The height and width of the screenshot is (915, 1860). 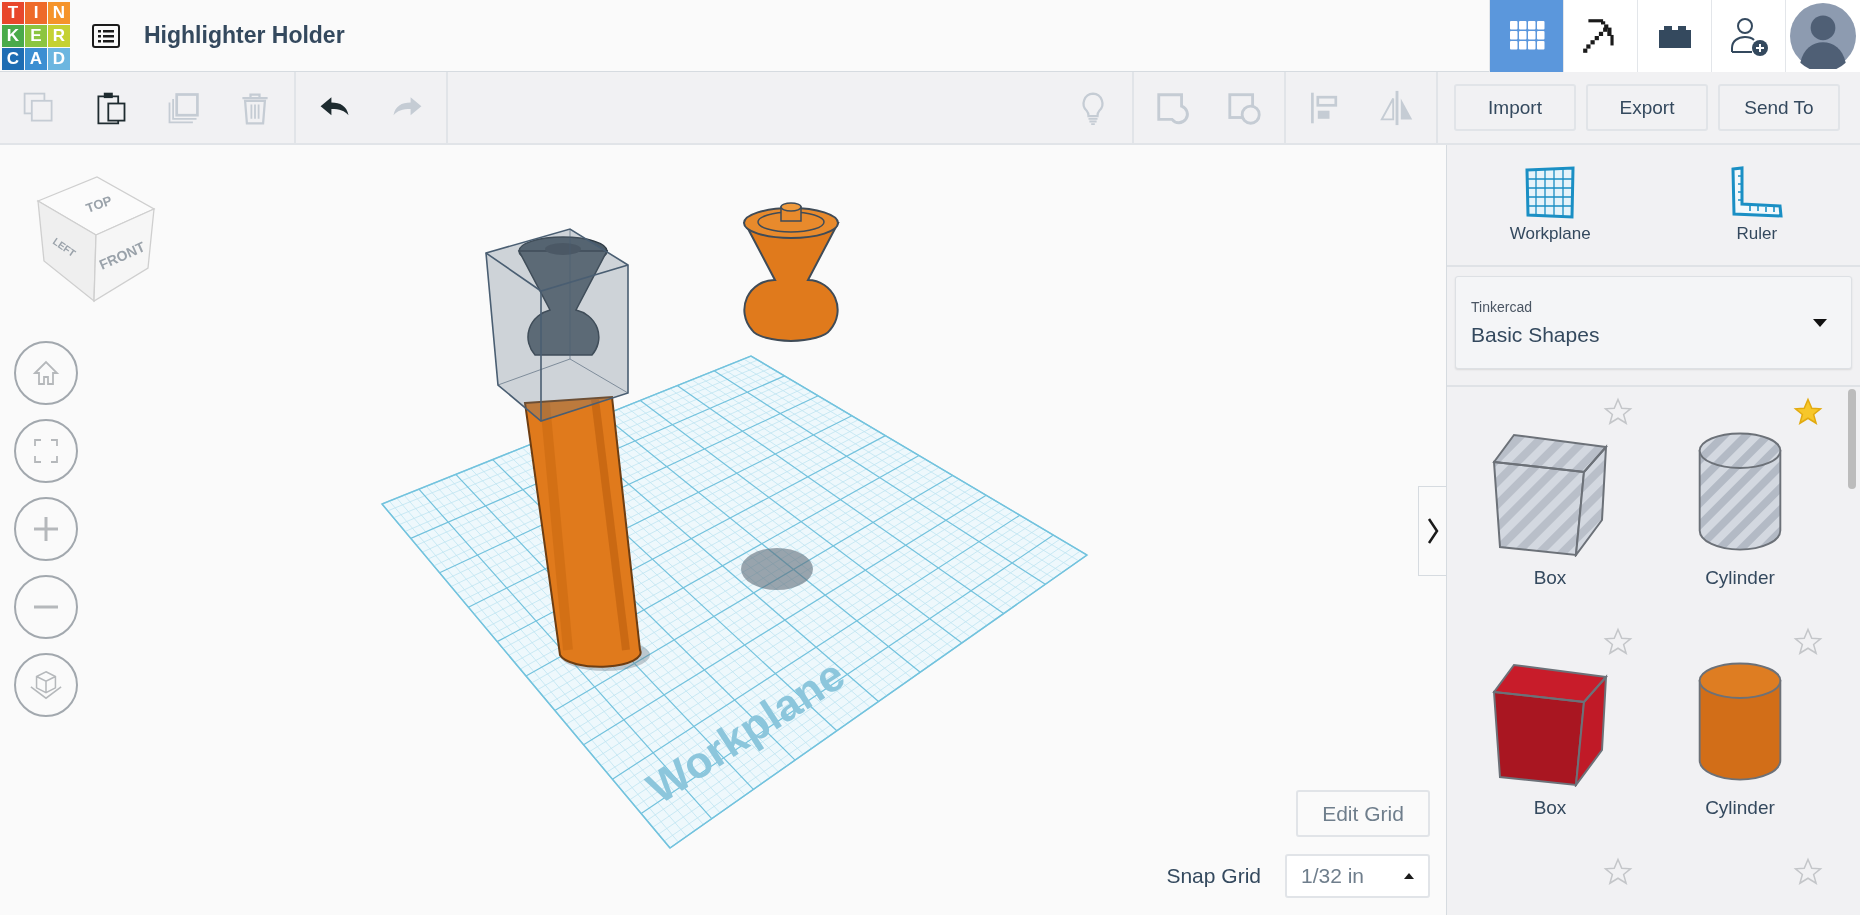 I want to click on bricks-view-tab, so click(x=1674, y=36).